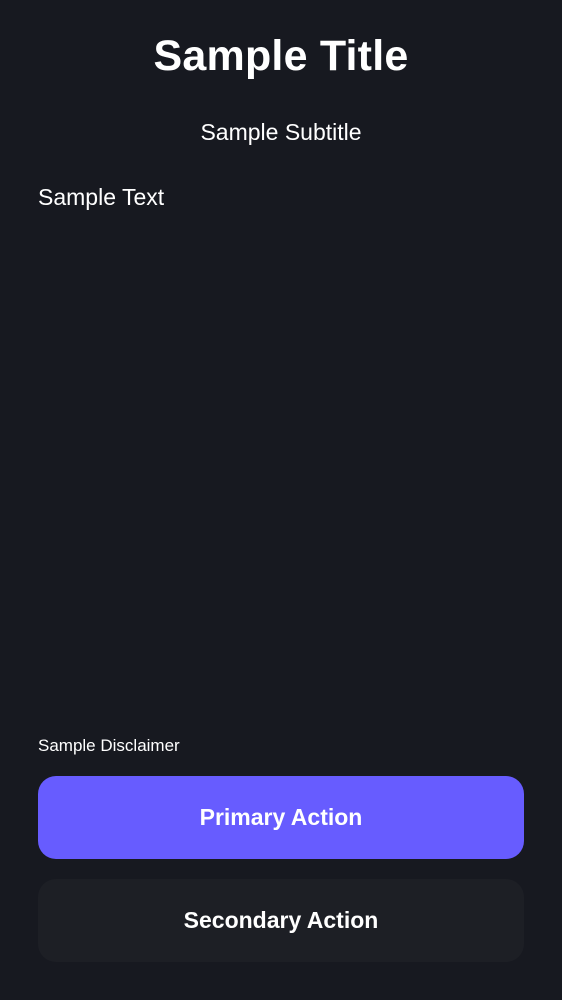  What do you see at coordinates (281, 817) in the screenshot?
I see `primary-action-button: Primary Action` at bounding box center [281, 817].